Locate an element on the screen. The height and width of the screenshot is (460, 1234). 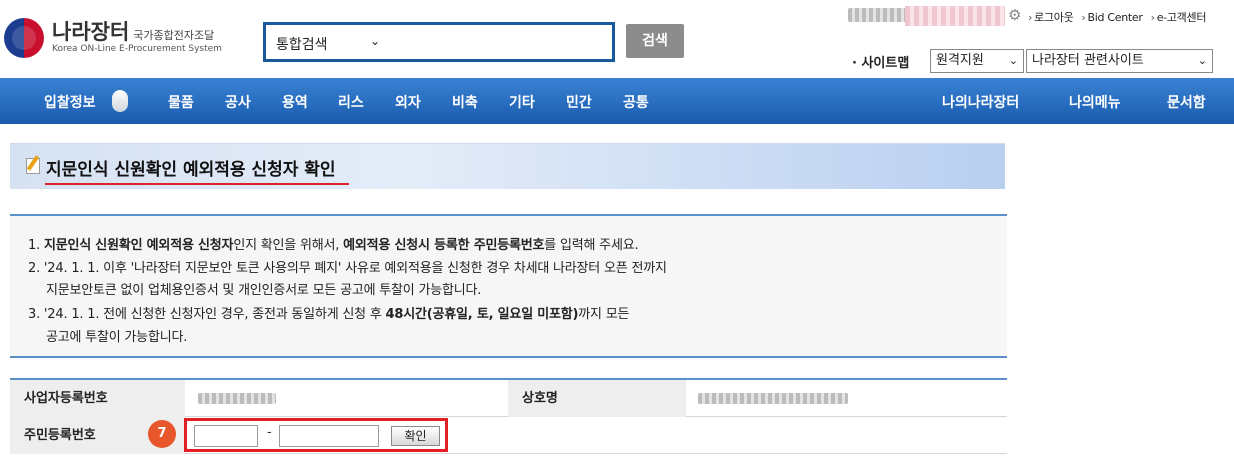
logo-title: 나라장터 국가종합전자조달 is located at coordinates (133, 32).